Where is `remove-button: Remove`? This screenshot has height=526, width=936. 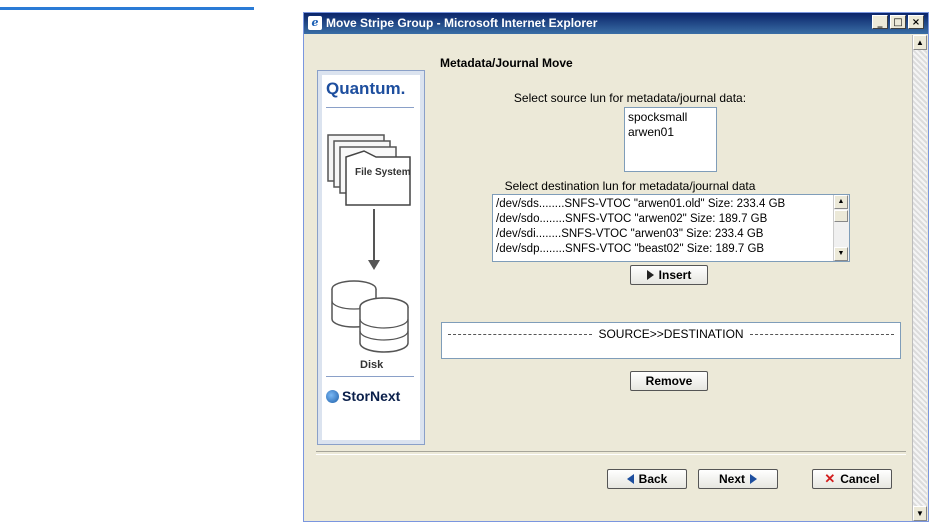
remove-button: Remove is located at coordinates (669, 381).